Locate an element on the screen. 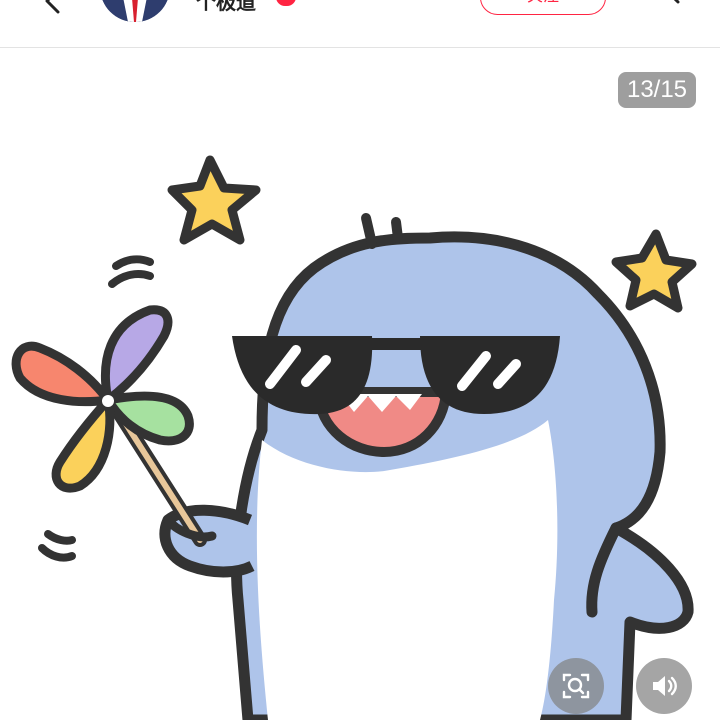 The width and height of the screenshot is (720, 720). speaker-icon is located at coordinates (665, 686).